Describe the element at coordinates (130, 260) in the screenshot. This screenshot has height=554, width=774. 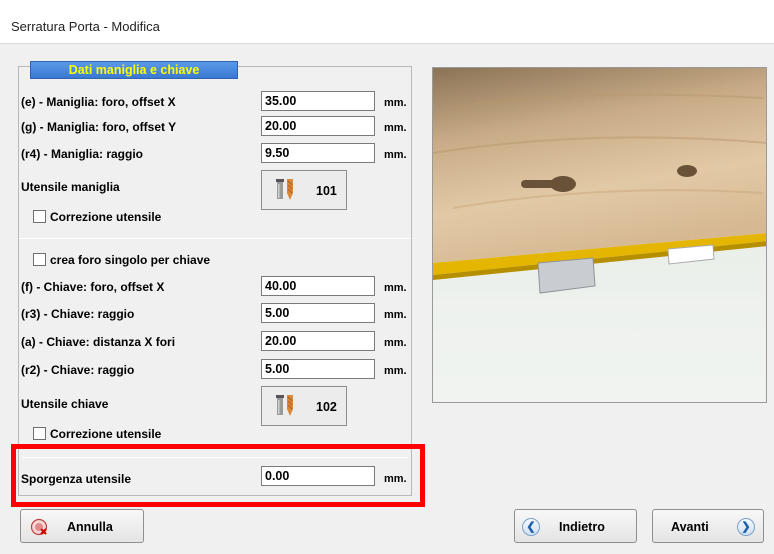
I see `single-hole-label: crea foro singolo per chiave` at that location.